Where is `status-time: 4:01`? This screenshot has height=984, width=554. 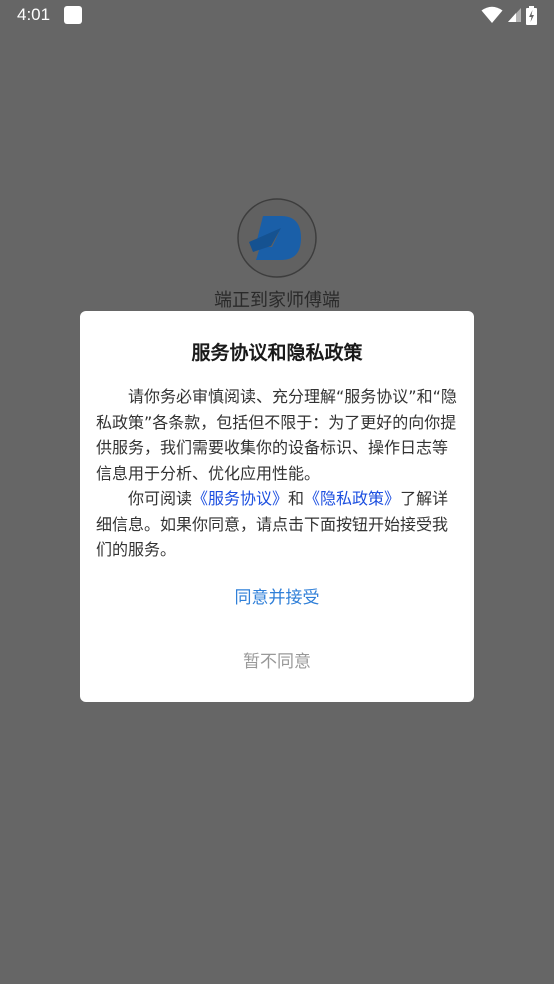 status-time: 4:01 is located at coordinates (34, 14).